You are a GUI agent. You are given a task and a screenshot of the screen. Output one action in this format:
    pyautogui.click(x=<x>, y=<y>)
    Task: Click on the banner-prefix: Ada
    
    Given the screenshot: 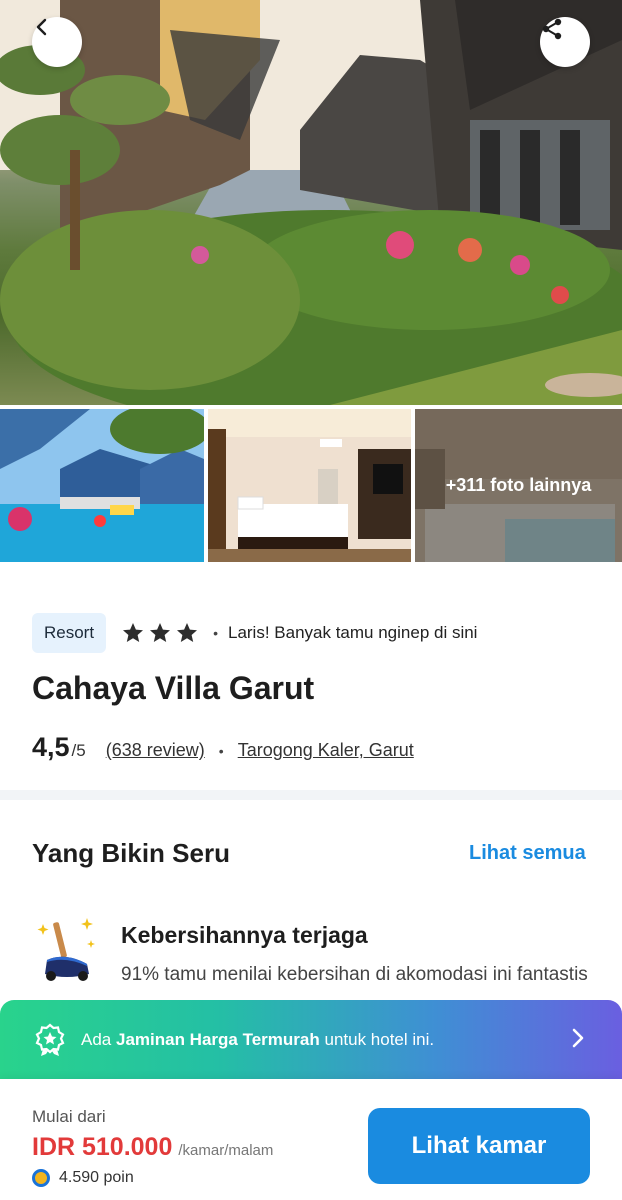 What is the action you would take?
    pyautogui.click(x=96, y=1039)
    